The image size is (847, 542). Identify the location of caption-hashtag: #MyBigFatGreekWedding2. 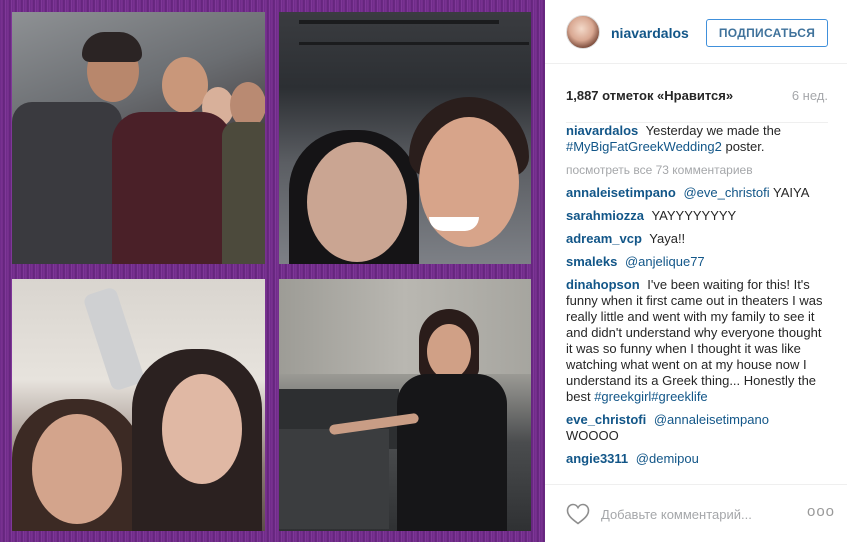
(644, 146).